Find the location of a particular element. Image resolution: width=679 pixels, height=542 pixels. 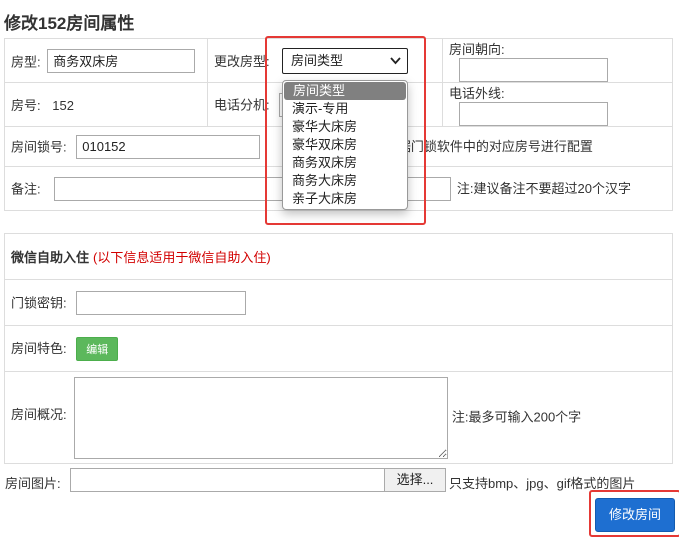

dropdown-option: 商务双床房 is located at coordinates (345, 163).